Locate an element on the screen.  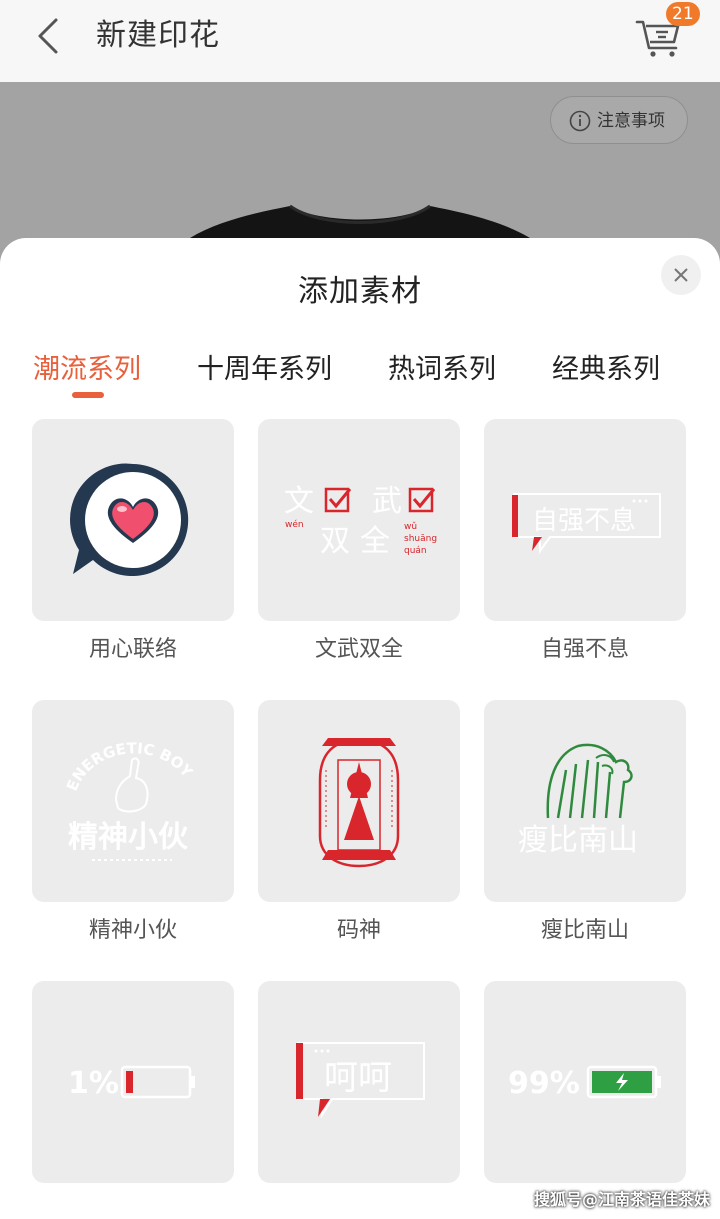
material-label: 文武双全 is located at coordinates (358, 649).